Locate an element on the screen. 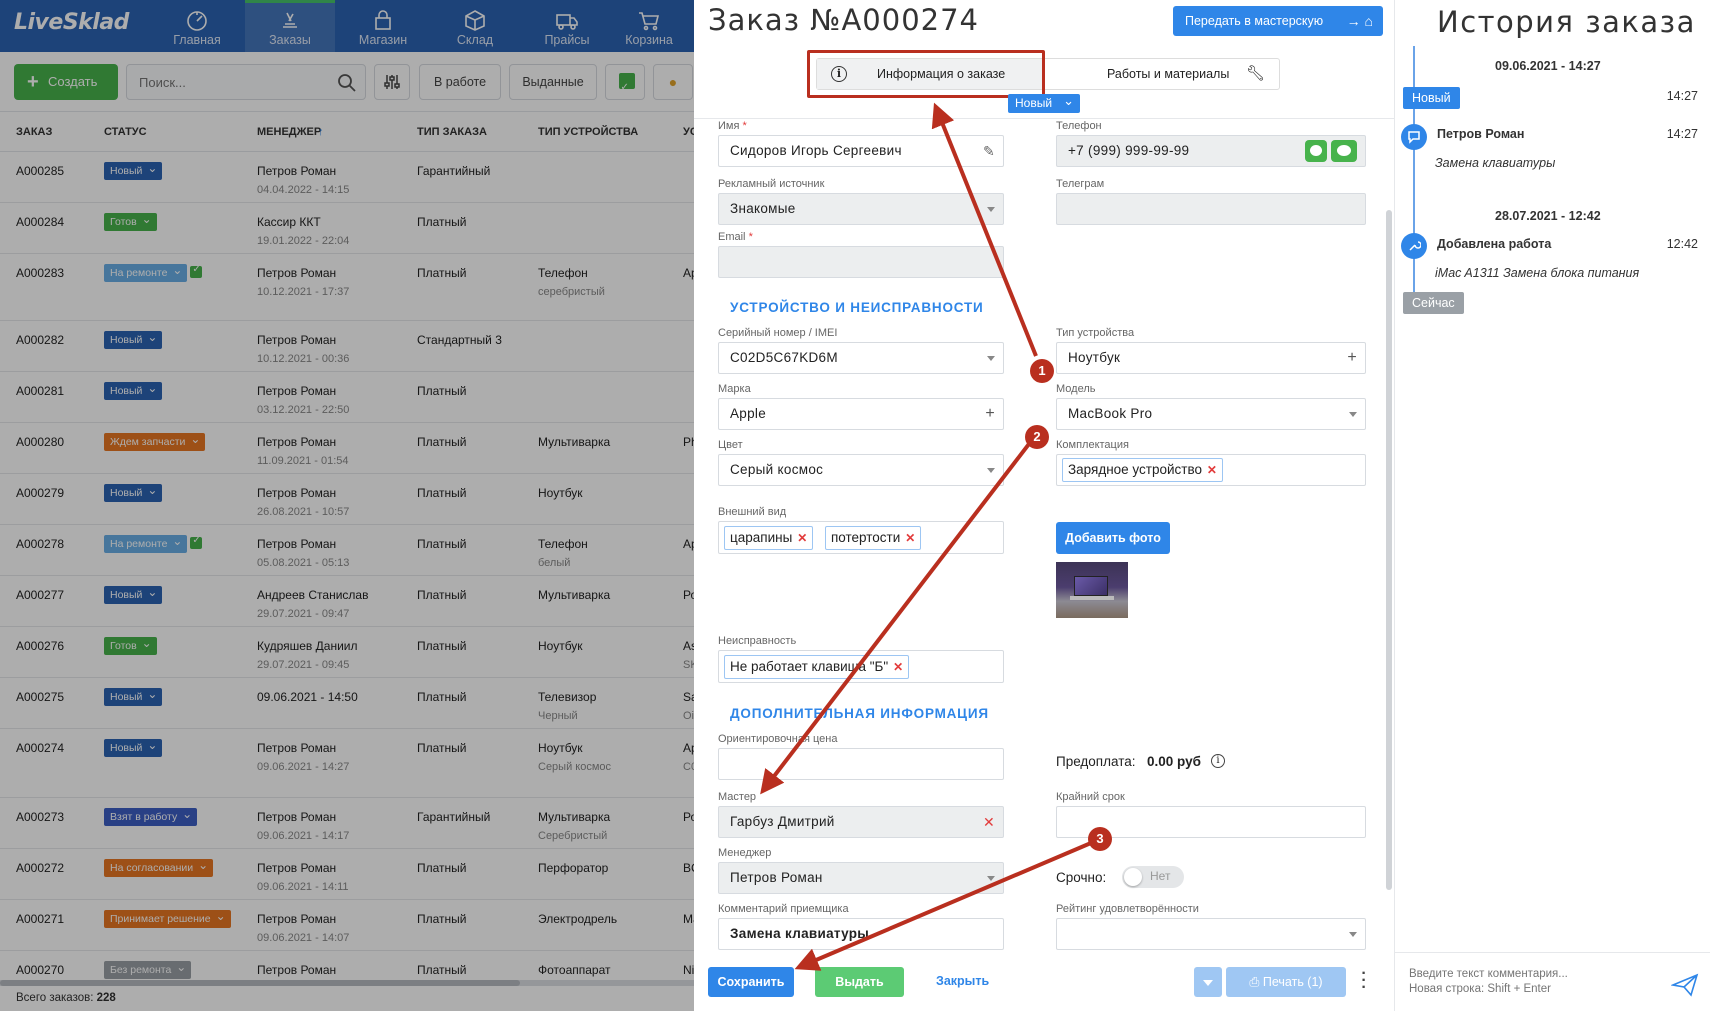  prepay-value: 0.00 руб is located at coordinates (1174, 761).